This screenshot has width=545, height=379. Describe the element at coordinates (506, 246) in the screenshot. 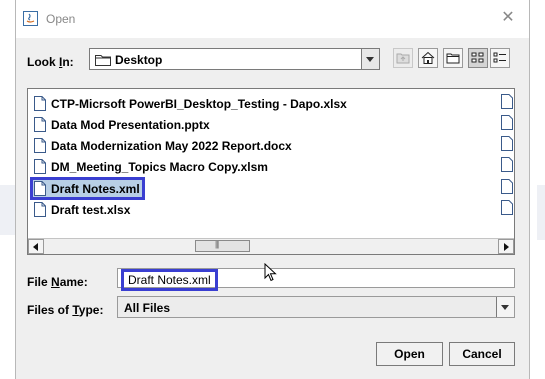

I see `scroll-right-button` at that location.